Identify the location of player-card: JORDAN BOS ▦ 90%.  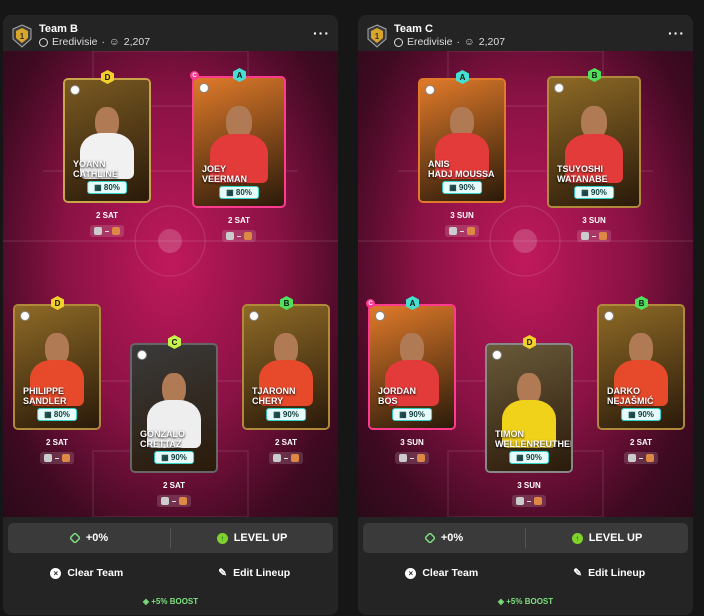
(412, 367).